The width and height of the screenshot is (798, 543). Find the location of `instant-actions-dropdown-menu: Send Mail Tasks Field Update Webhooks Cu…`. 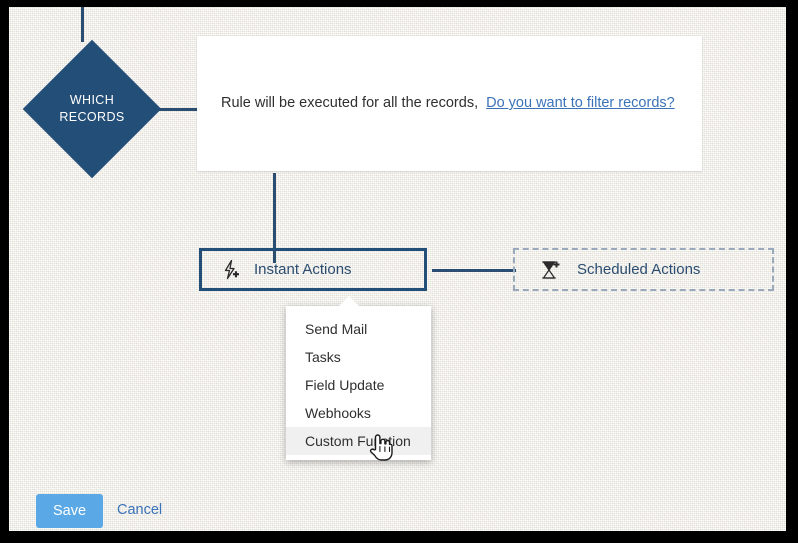

instant-actions-dropdown-menu: Send Mail Tasks Field Update Webhooks Cu… is located at coordinates (358, 378).